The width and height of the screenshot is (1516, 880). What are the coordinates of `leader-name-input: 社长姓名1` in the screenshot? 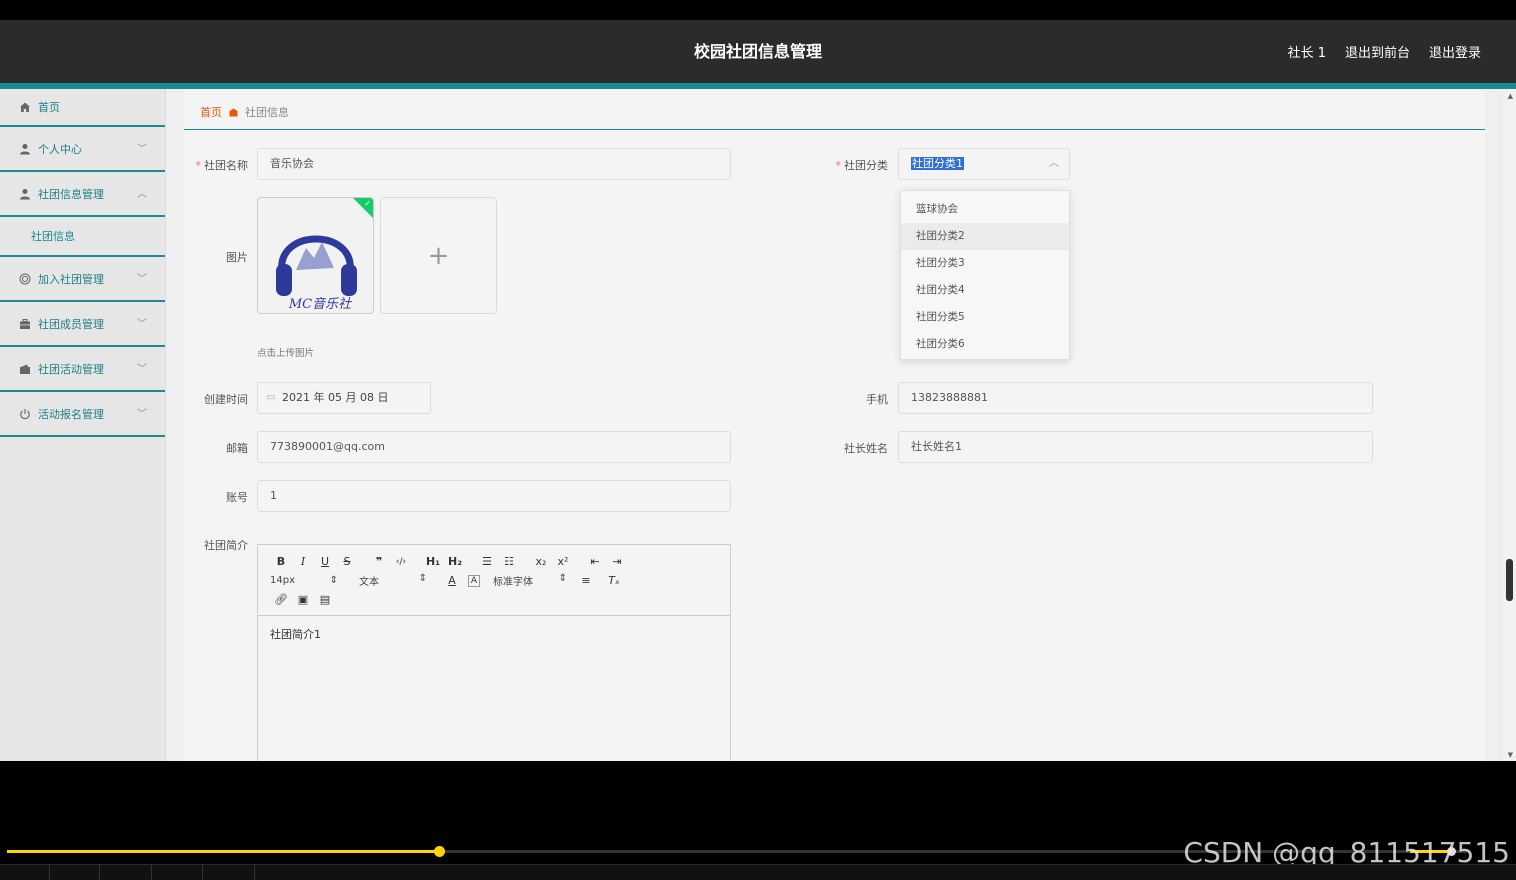 It's located at (1135, 447).